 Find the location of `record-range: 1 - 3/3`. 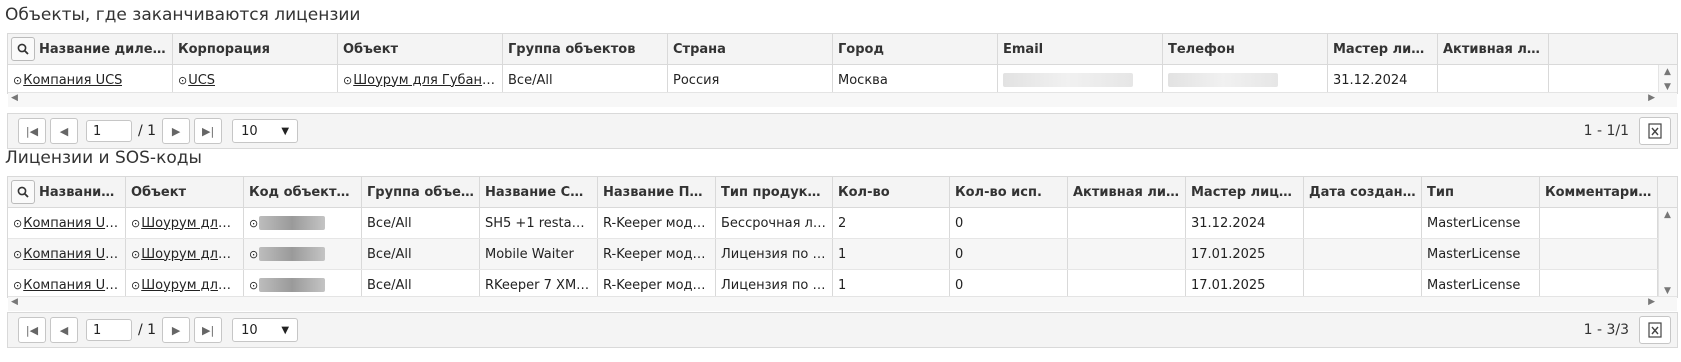

record-range: 1 - 3/3 is located at coordinates (1606, 330).